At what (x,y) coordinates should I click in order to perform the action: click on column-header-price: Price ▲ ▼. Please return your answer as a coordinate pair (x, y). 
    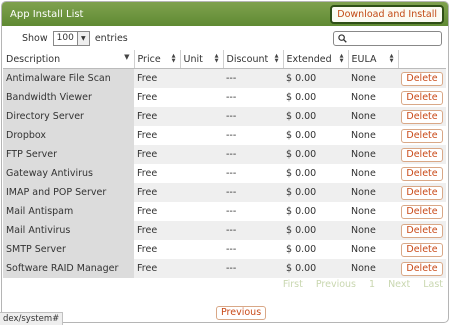
    Looking at the image, I should click on (157, 59).